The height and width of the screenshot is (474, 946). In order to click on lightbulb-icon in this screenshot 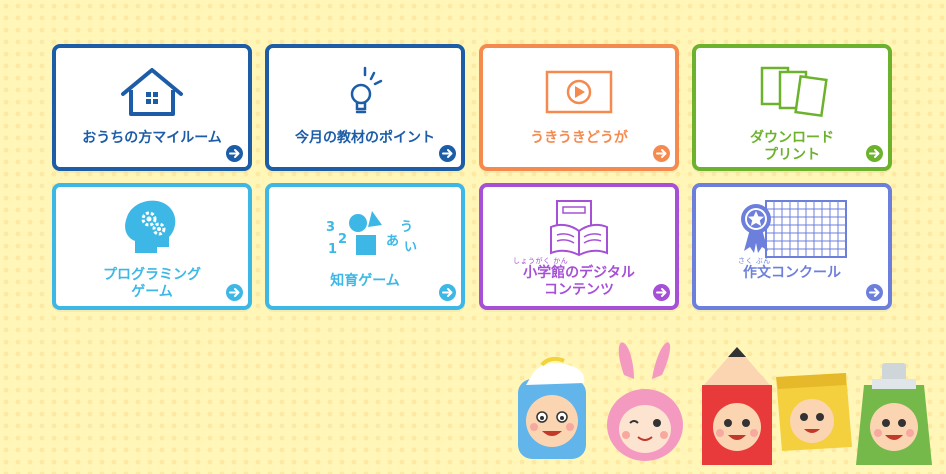, I will do `click(365, 92)`.